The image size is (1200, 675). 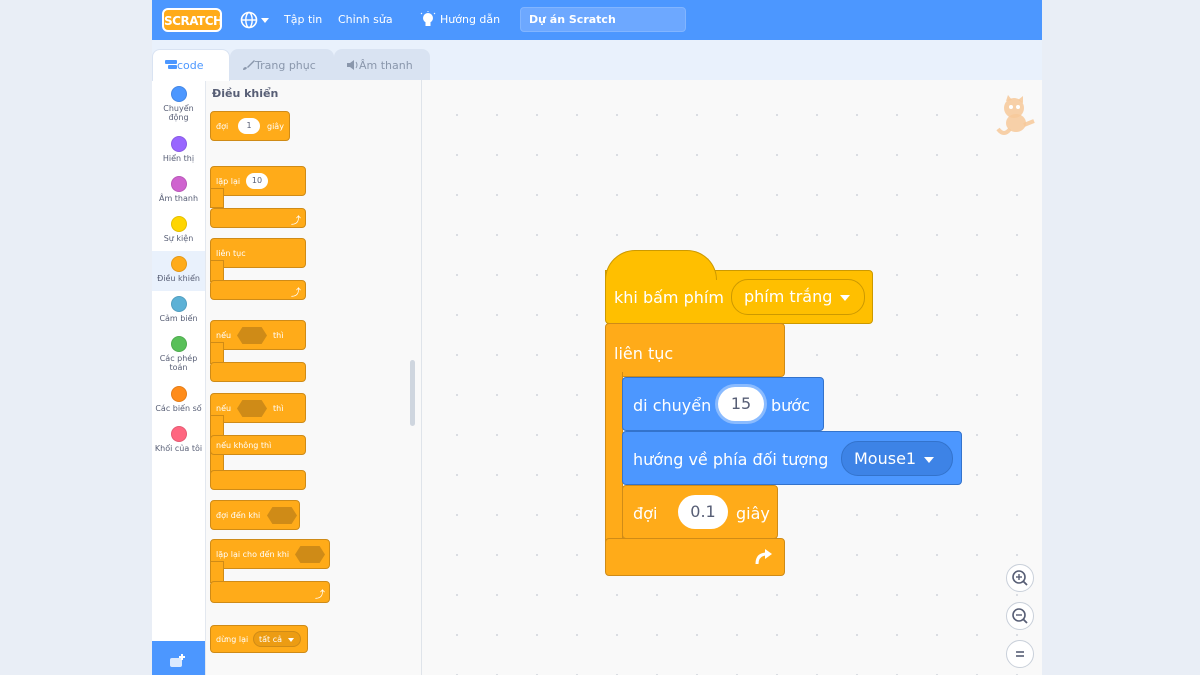 What do you see at coordinates (695, 557) in the screenshot?
I see `forever-foot` at bounding box center [695, 557].